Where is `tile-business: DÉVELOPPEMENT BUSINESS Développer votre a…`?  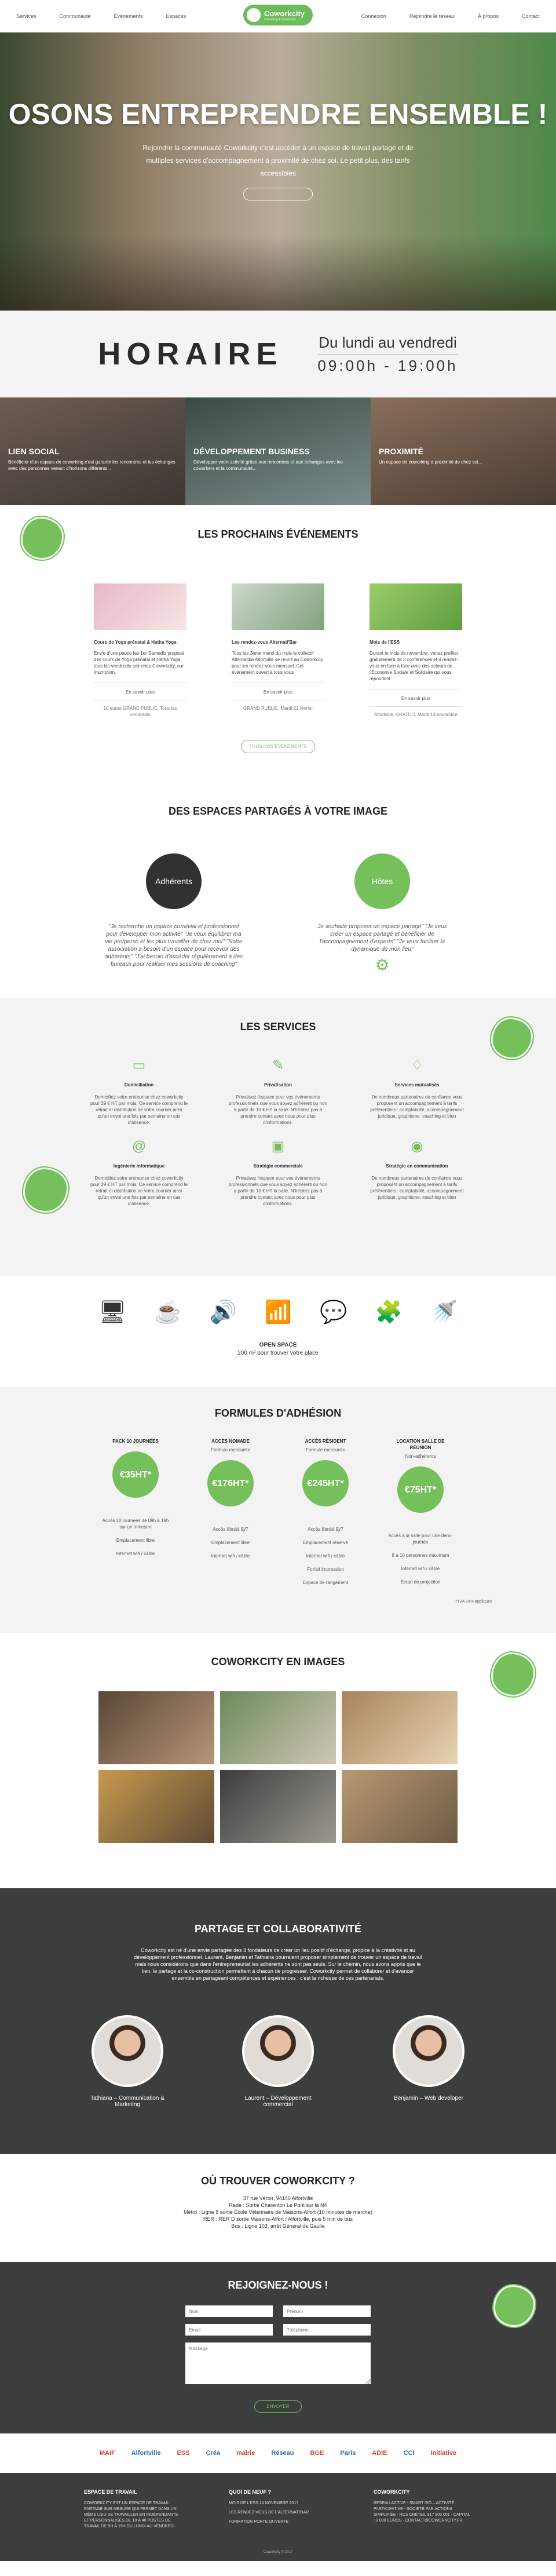 tile-business: DÉVELOPPEMENT BUSINESS Développer votre a… is located at coordinates (278, 451).